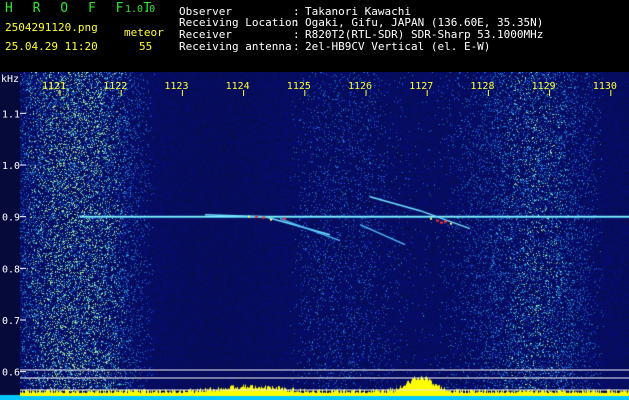  What do you see at coordinates (544, 86) in the screenshot?
I see `x-tick-label: 1129` at bounding box center [544, 86].